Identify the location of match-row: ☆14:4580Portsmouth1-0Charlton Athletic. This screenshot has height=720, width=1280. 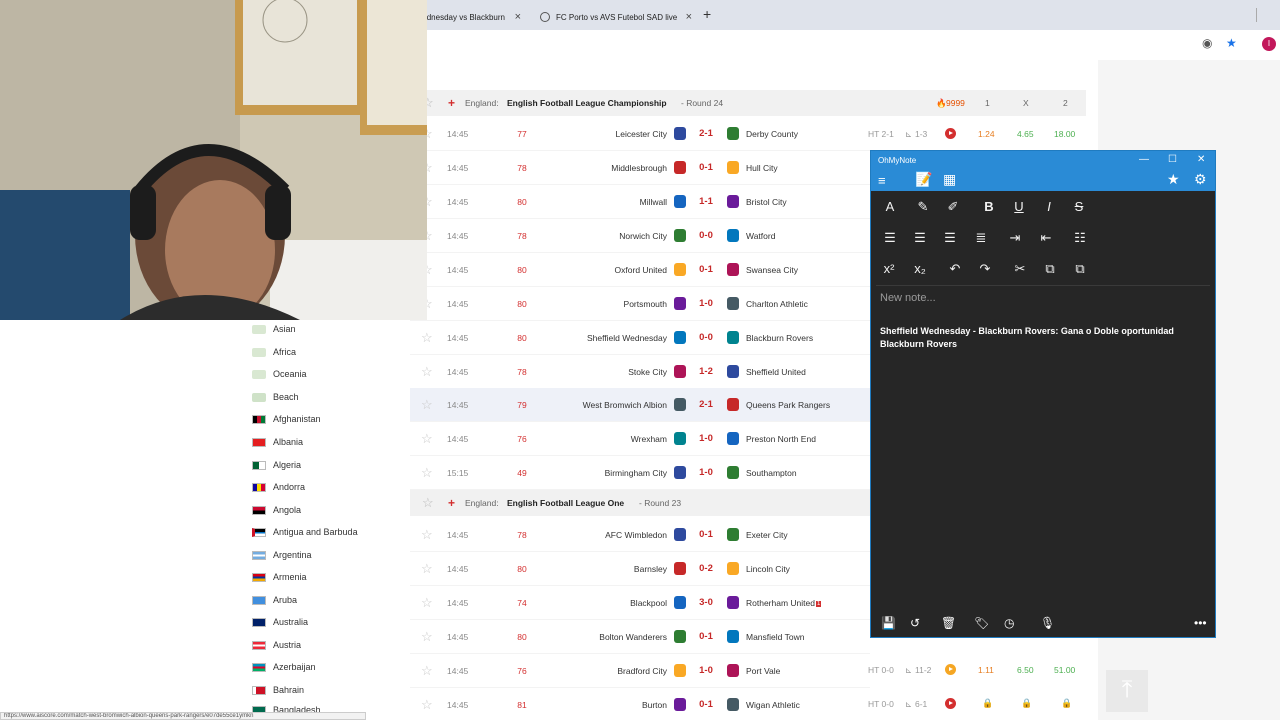
(640, 304).